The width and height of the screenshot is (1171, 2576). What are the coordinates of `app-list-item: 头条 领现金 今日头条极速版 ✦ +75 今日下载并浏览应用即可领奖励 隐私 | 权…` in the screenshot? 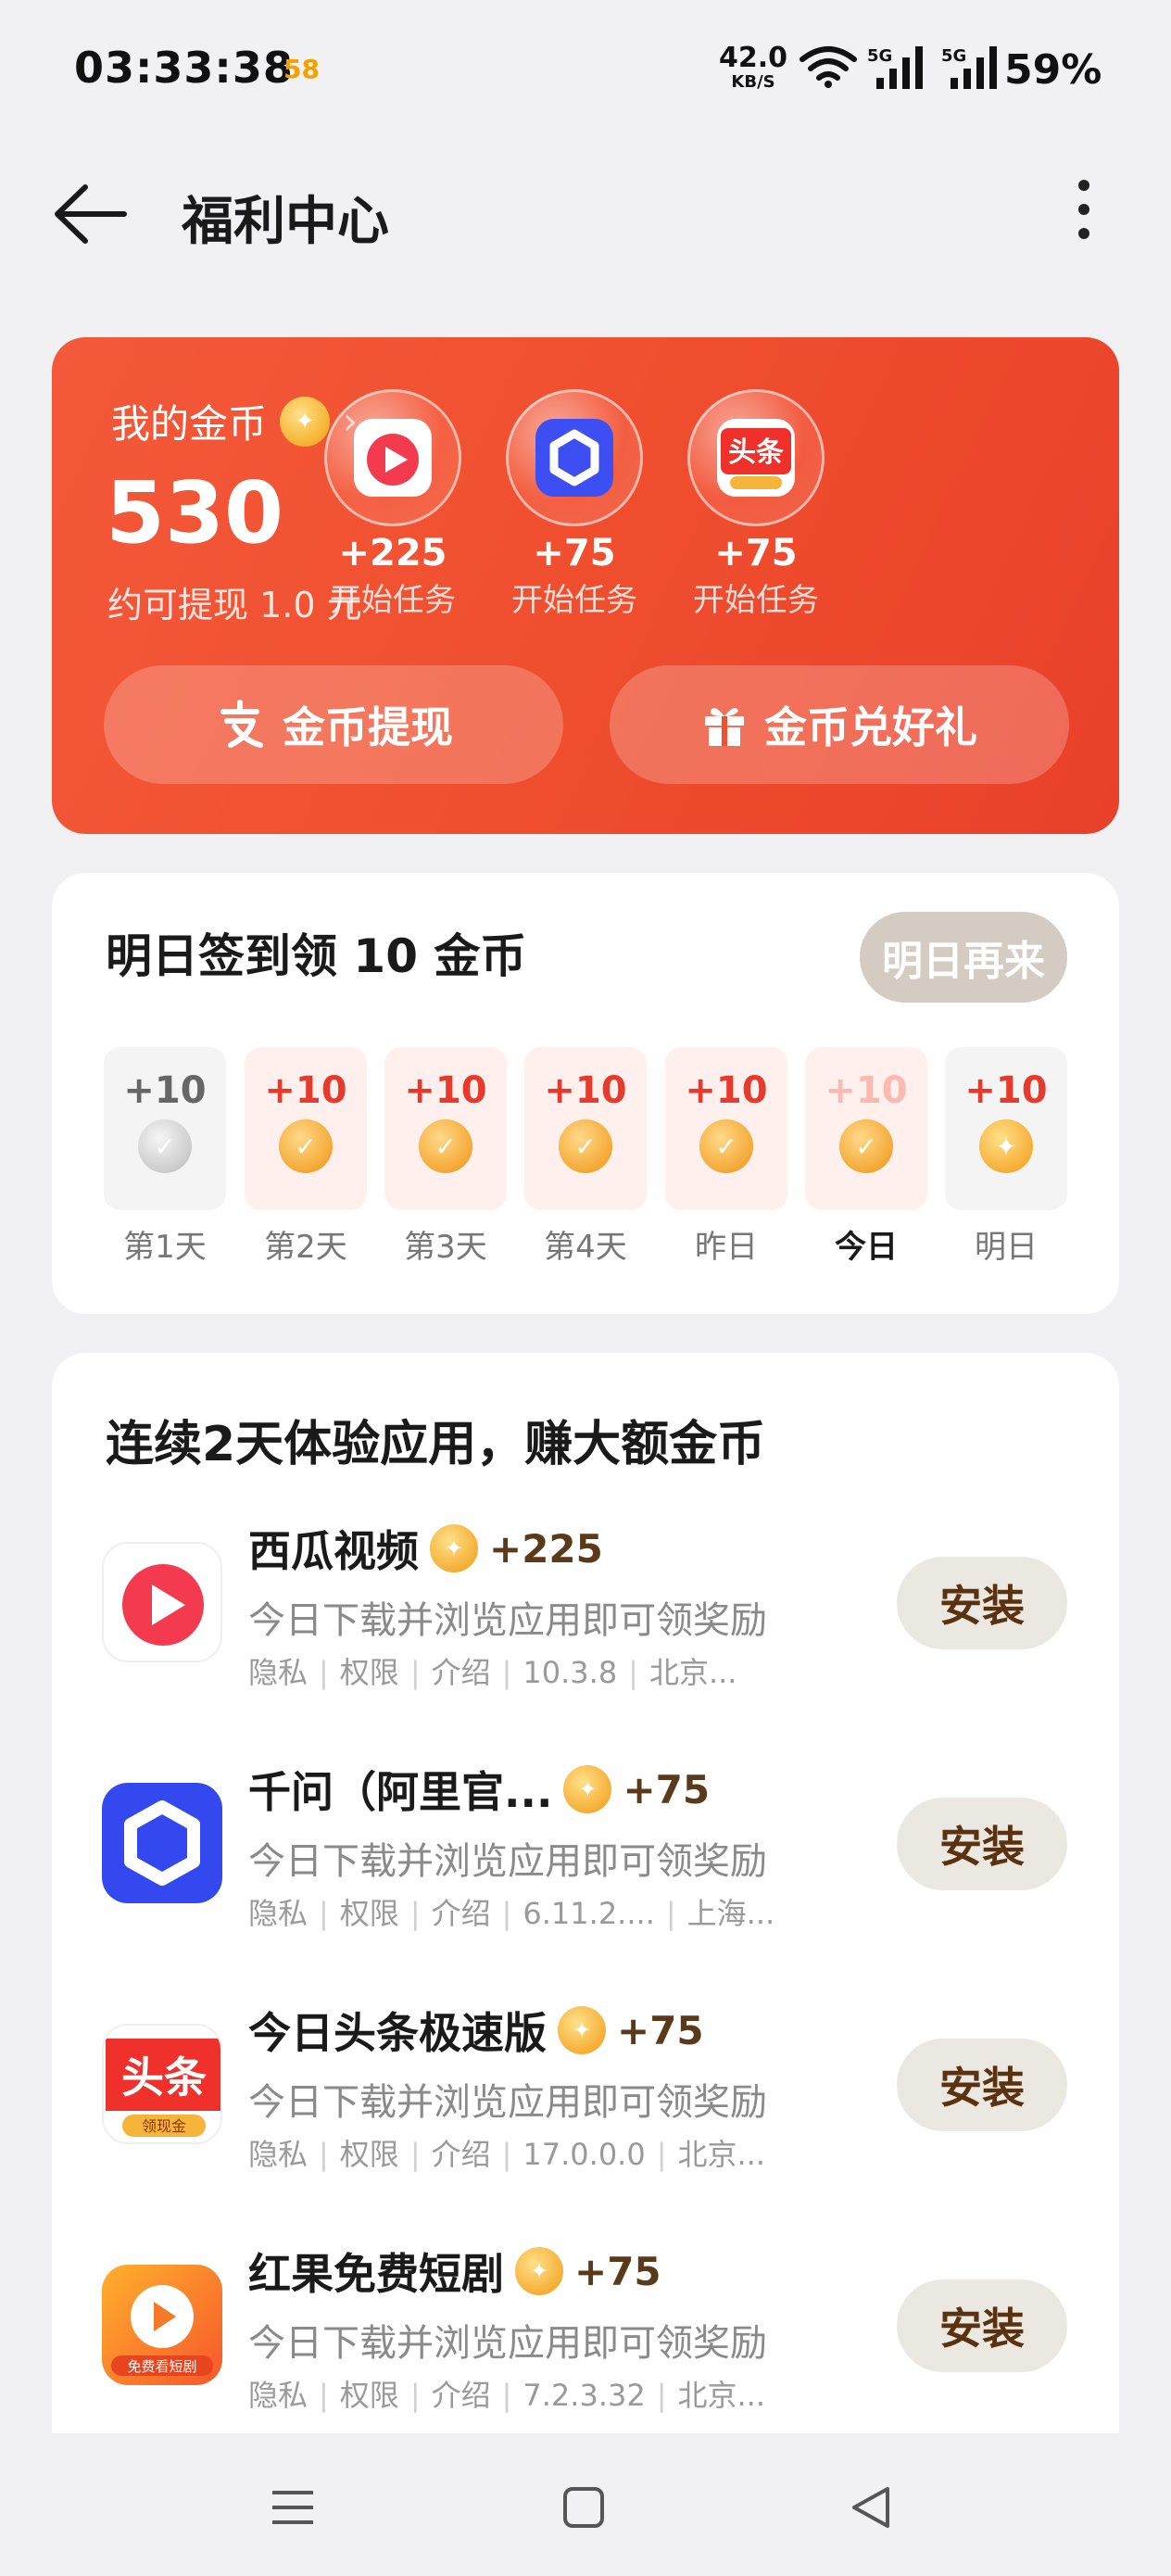 It's located at (585, 2103).